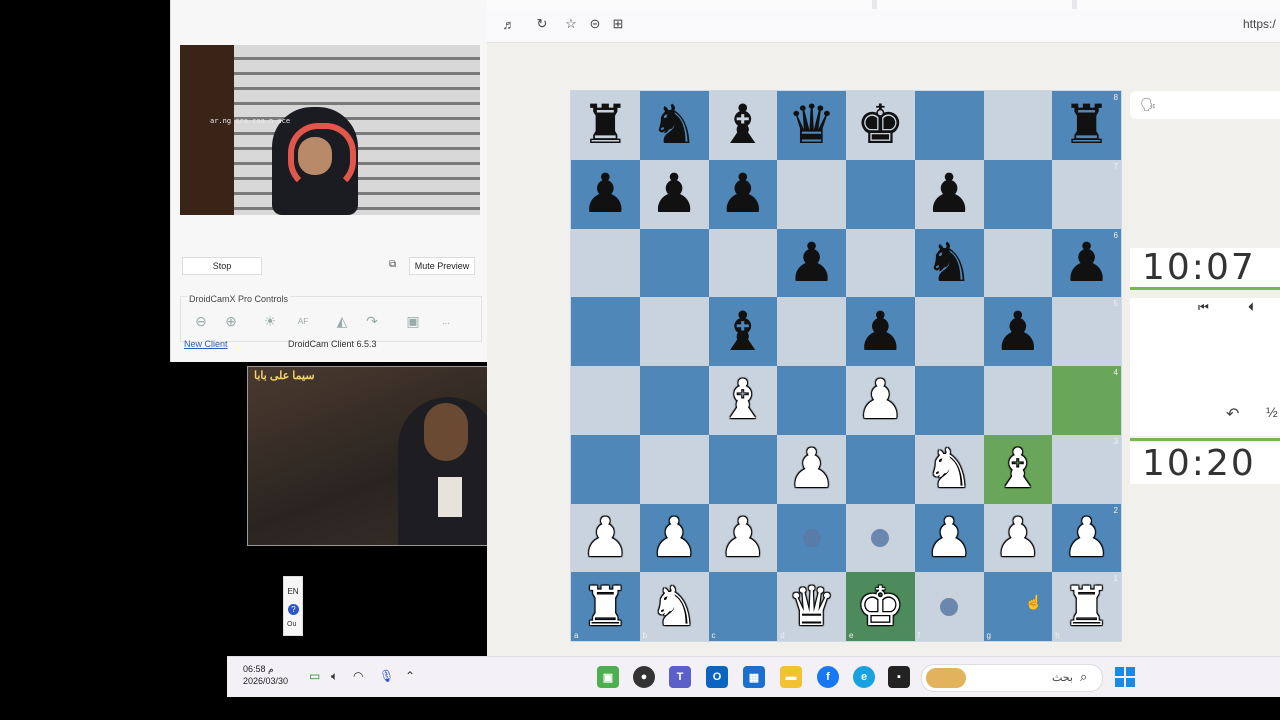 The image size is (1280, 720). I want to click on square-e4: ♟, so click(880, 400).